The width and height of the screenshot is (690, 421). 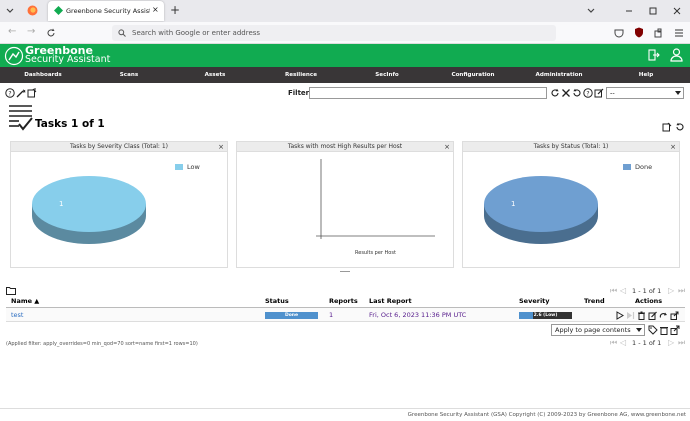 What do you see at coordinates (545, 315) in the screenshot?
I see `severity-bar: 2.6 (Low)` at bounding box center [545, 315].